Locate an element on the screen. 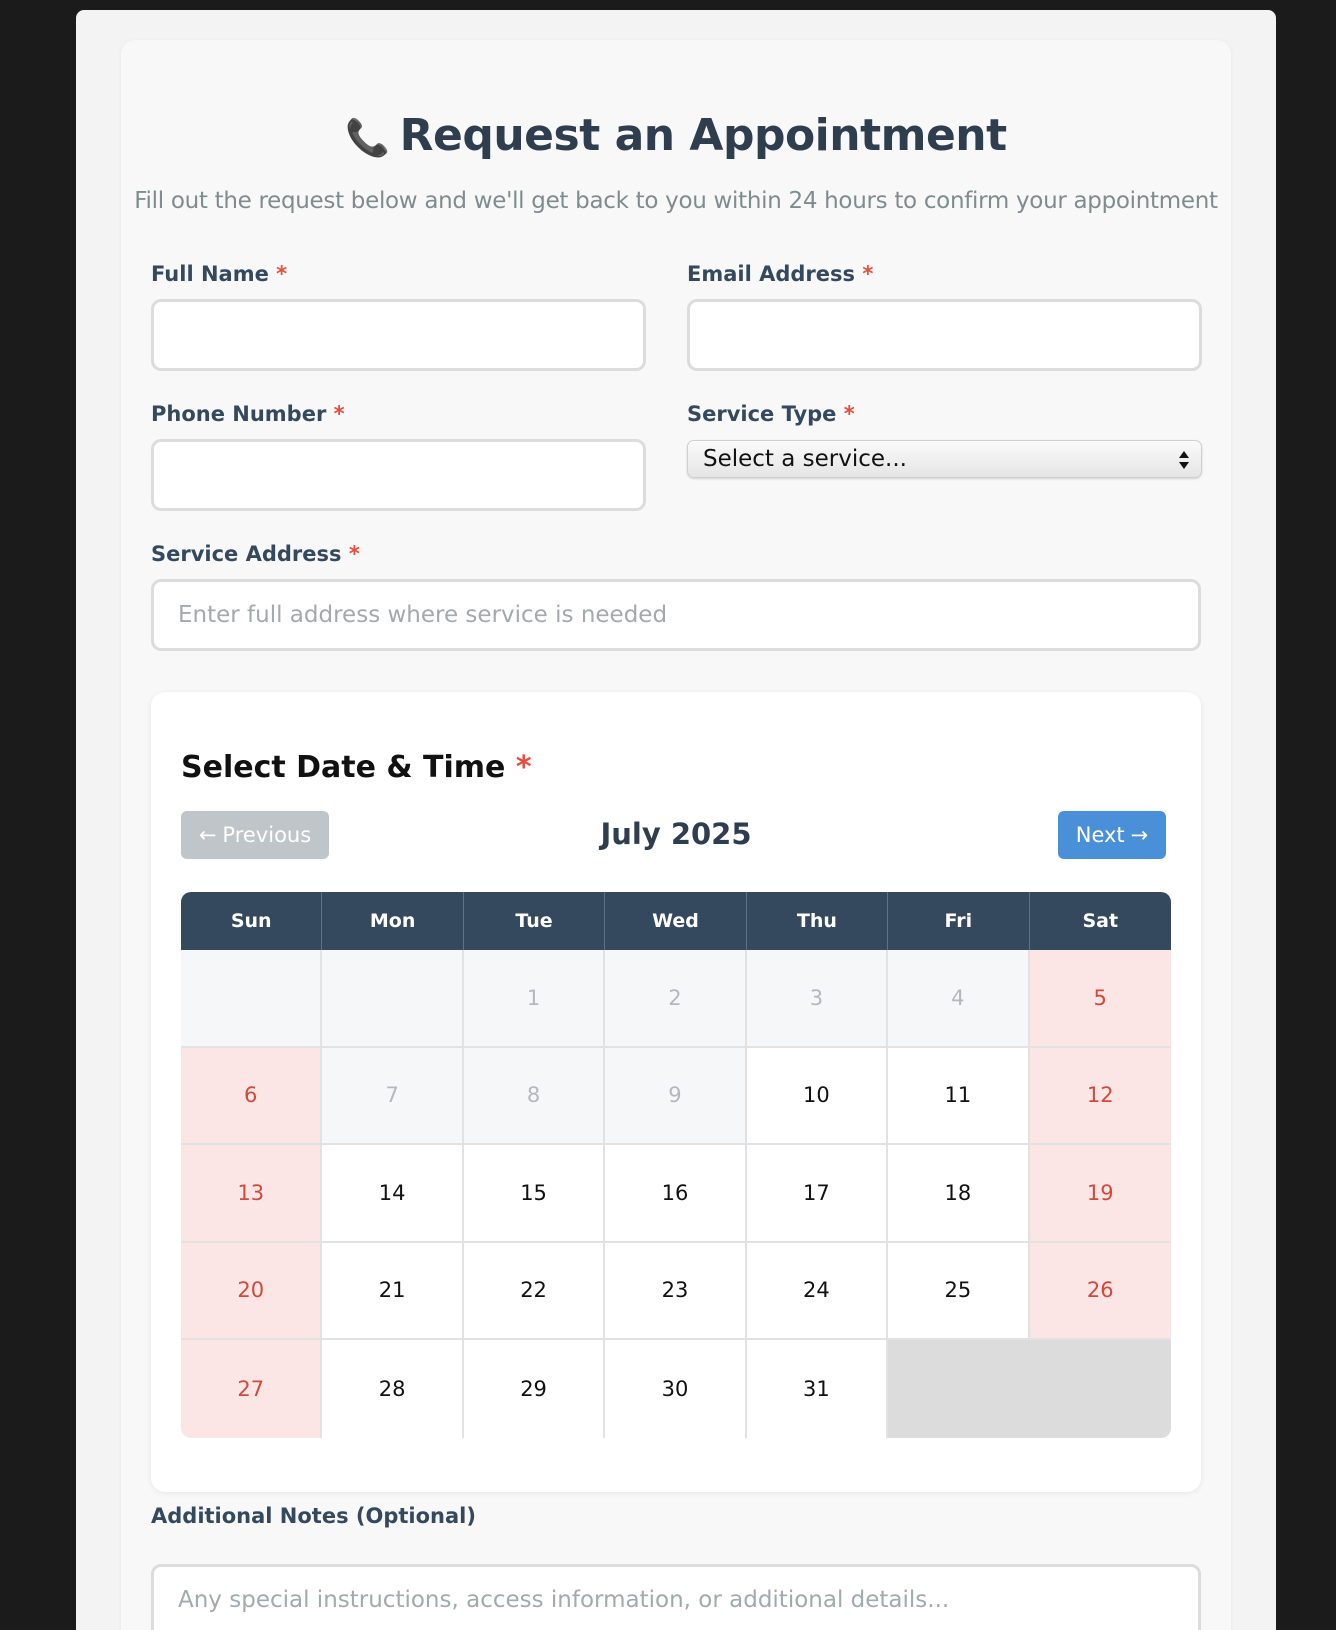 This screenshot has width=1336, height=1630. calendar-day: 15 is located at coordinates (534, 1194).